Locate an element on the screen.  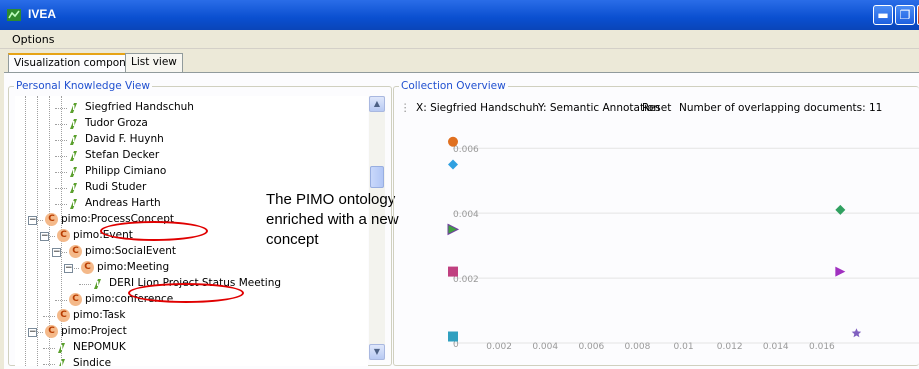
annotation-line-2: enriched with a new is located at coordinates (332, 219).